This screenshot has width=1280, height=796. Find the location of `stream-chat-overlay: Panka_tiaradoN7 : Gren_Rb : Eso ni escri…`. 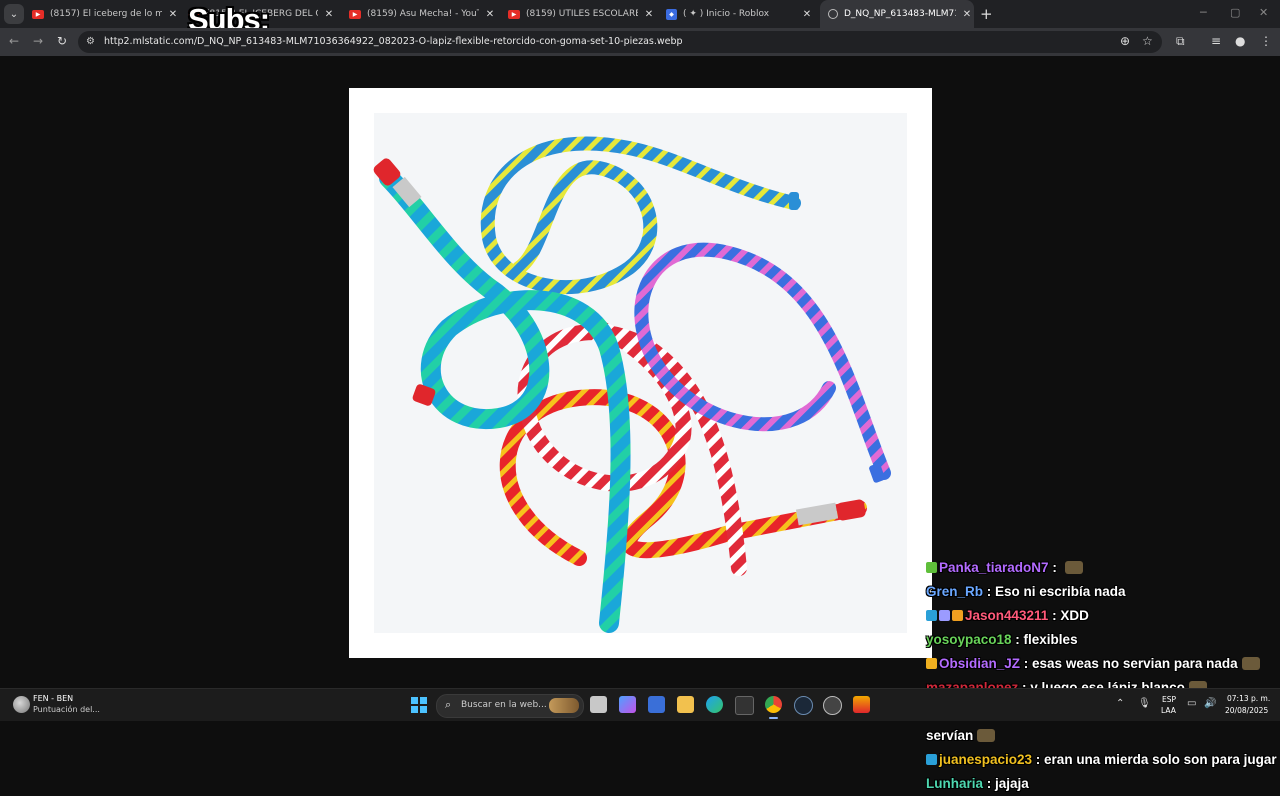

stream-chat-overlay: Panka_tiaradoN7 : Gren_Rb : Eso ni escri… is located at coordinates (1103, 676).